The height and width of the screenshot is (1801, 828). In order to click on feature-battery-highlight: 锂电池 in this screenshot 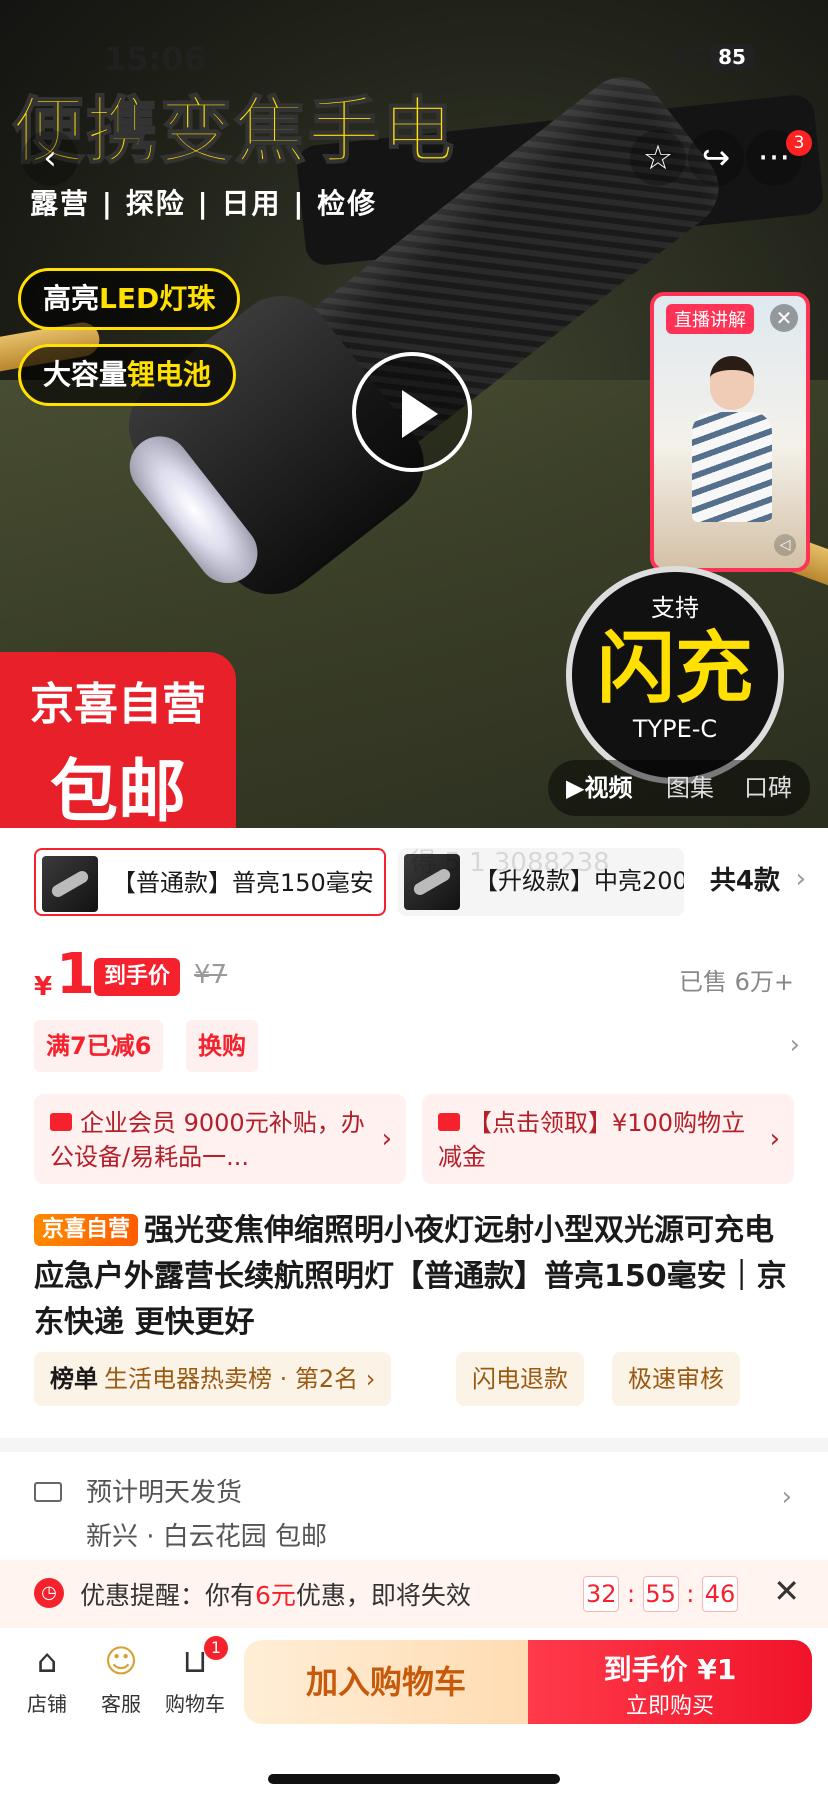, I will do `click(169, 374)`.